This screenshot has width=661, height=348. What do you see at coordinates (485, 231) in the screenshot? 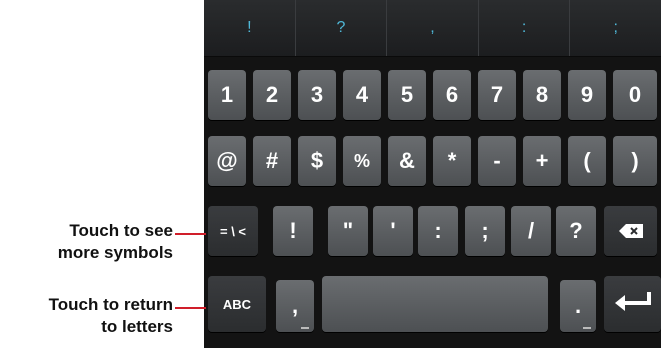
I see `key-semicolon: ;` at bounding box center [485, 231].